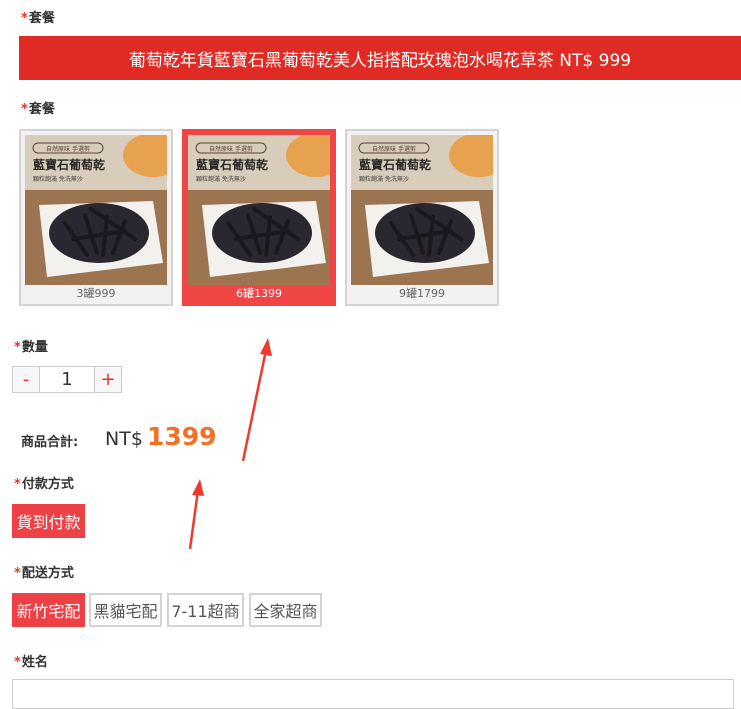 This screenshot has height=709, width=741. I want to click on payment-label: *付款方式, so click(44, 484).